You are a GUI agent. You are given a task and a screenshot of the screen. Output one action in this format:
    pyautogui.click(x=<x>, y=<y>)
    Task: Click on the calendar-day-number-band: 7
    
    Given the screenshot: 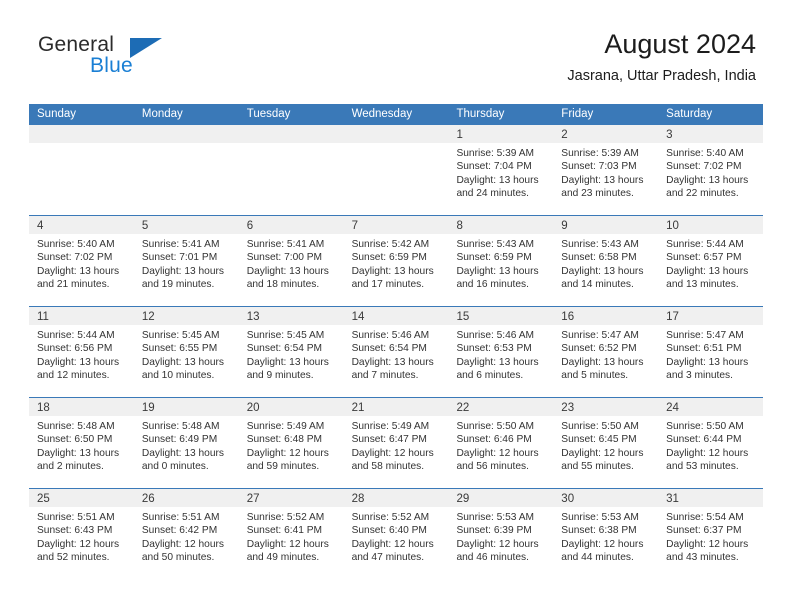 What is the action you would take?
    pyautogui.click(x=396, y=225)
    